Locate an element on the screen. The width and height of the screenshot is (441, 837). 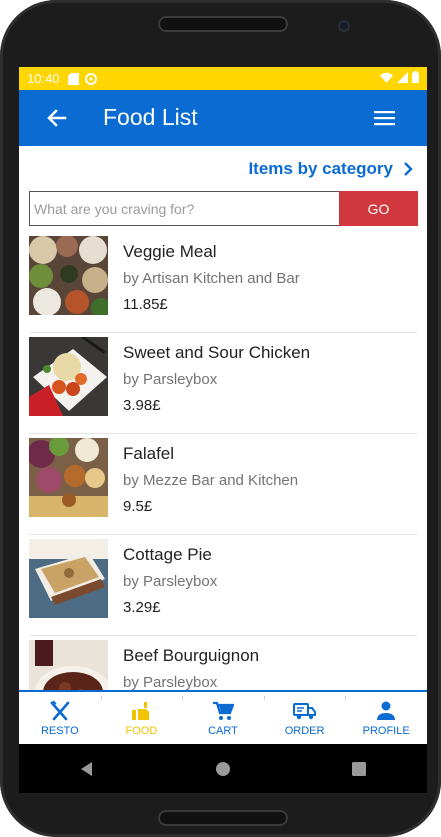
hamburger-menu-icon is located at coordinates (384, 118).